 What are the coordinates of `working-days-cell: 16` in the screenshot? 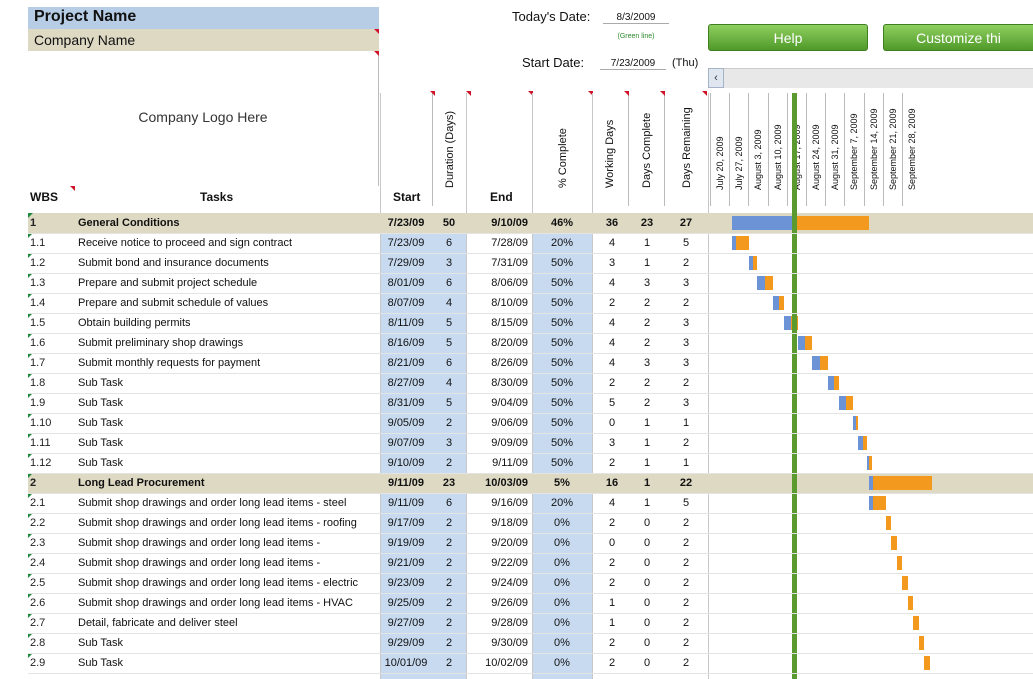 It's located at (612, 483).